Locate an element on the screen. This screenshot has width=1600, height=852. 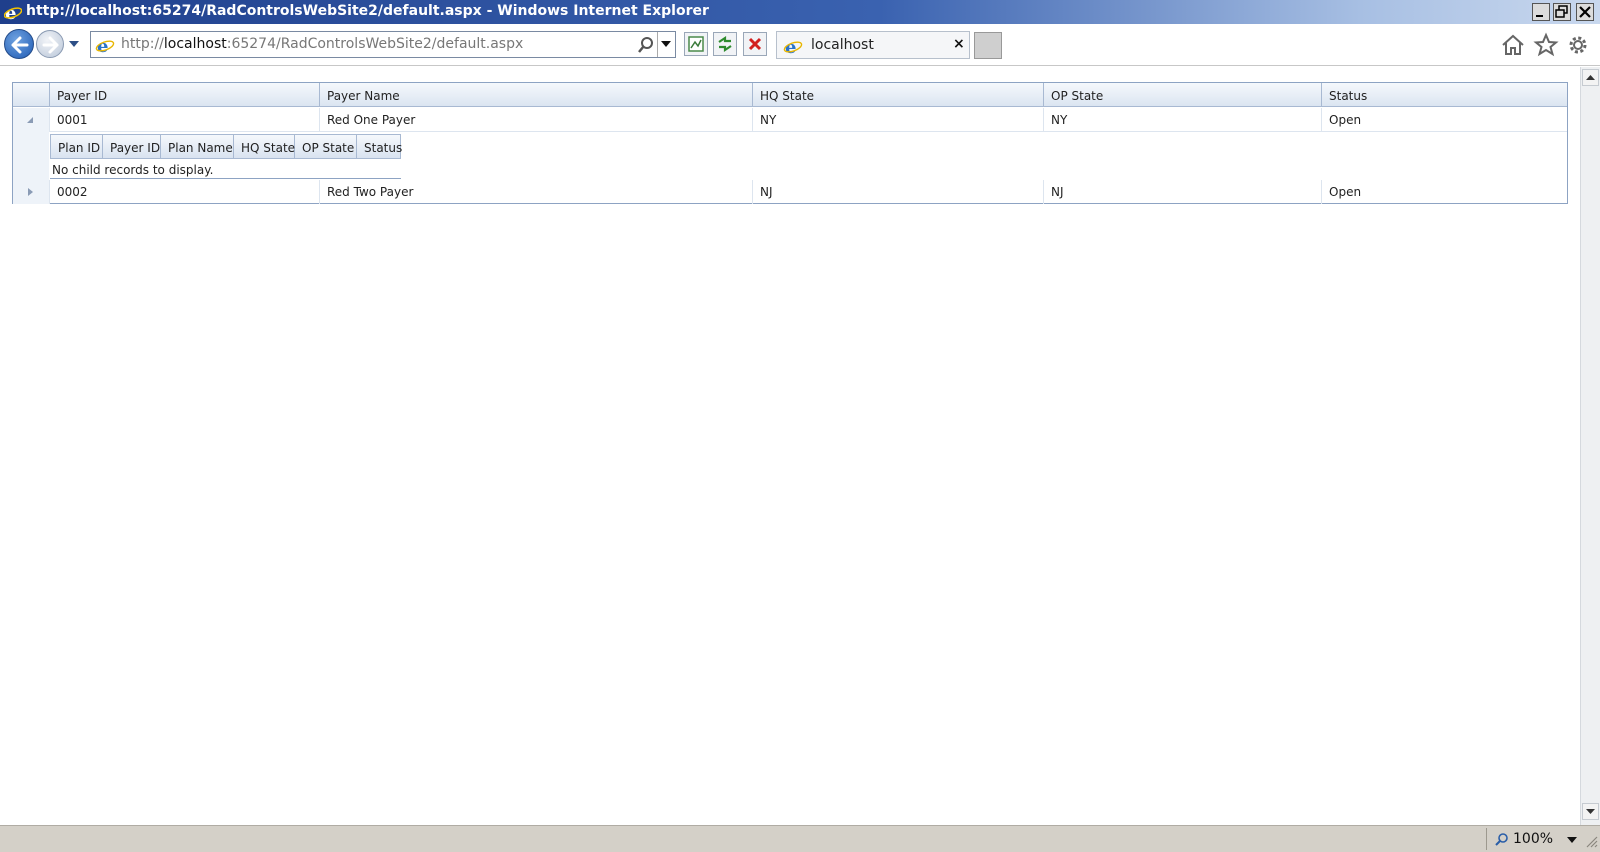
forward-arrow-icon is located at coordinates (50, 45).